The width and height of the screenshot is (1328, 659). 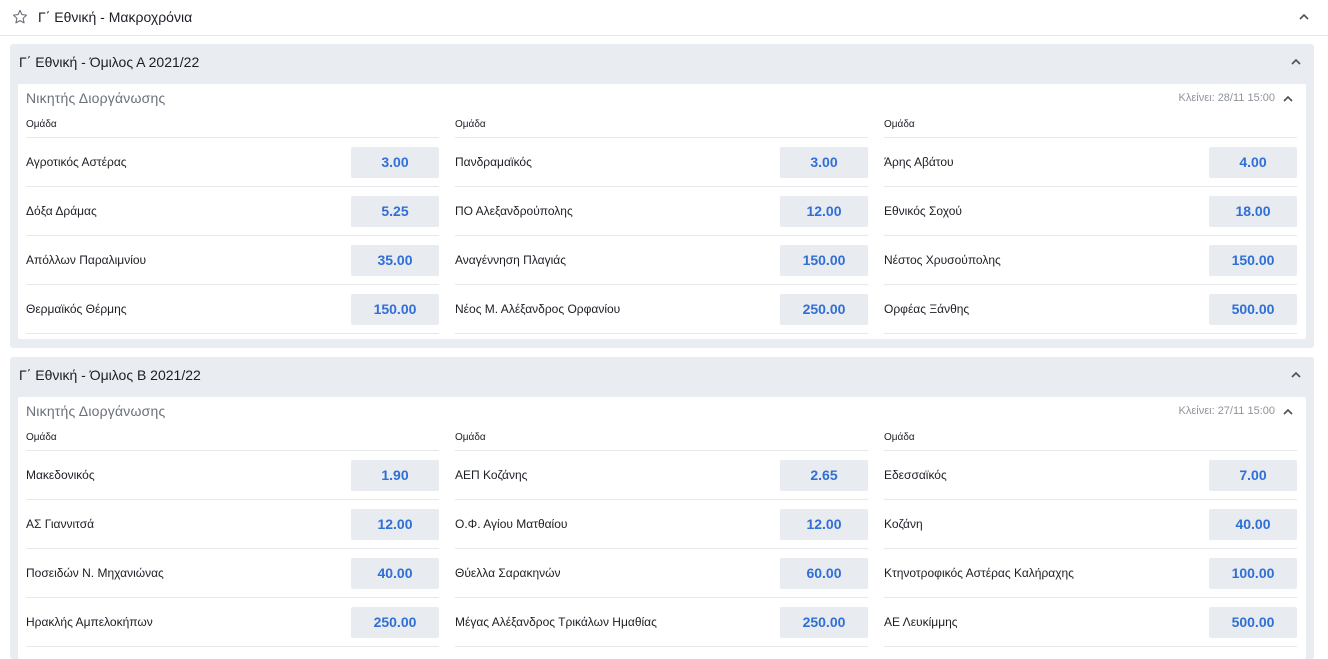 What do you see at coordinates (1090, 309) in the screenshot?
I see `selection-row: Ορφέας Ξάνθης 500.00` at bounding box center [1090, 309].